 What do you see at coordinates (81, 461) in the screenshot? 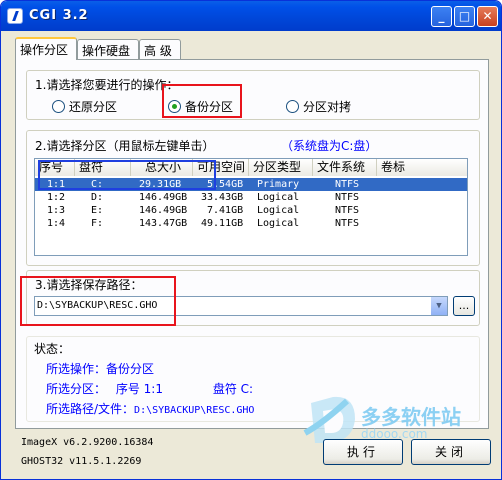
I see `ghost-version: GHOST32 v11.5.1.2269` at bounding box center [81, 461].